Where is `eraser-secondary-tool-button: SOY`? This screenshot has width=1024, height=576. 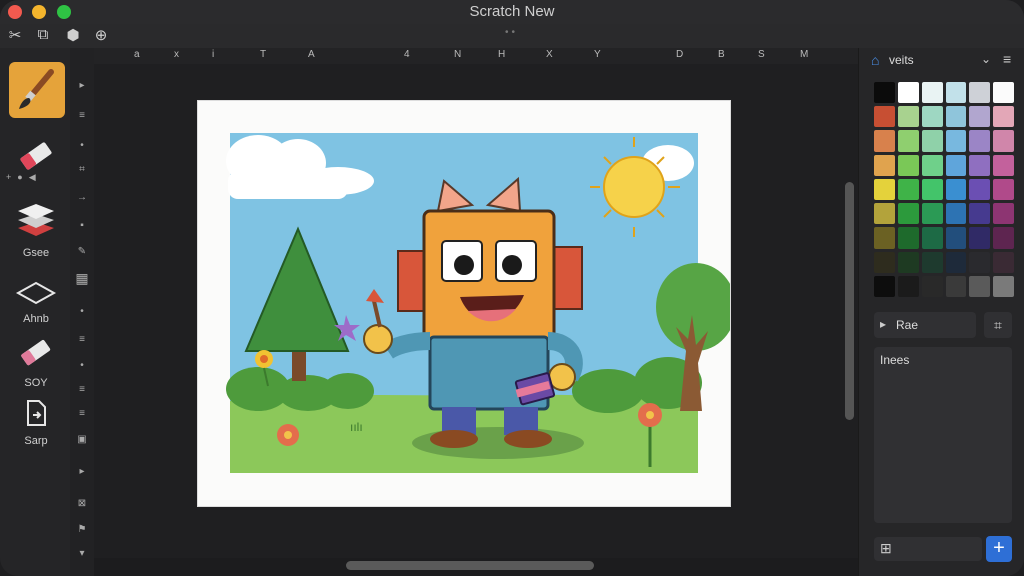 eraser-secondary-tool-button: SOY is located at coordinates (36, 362).